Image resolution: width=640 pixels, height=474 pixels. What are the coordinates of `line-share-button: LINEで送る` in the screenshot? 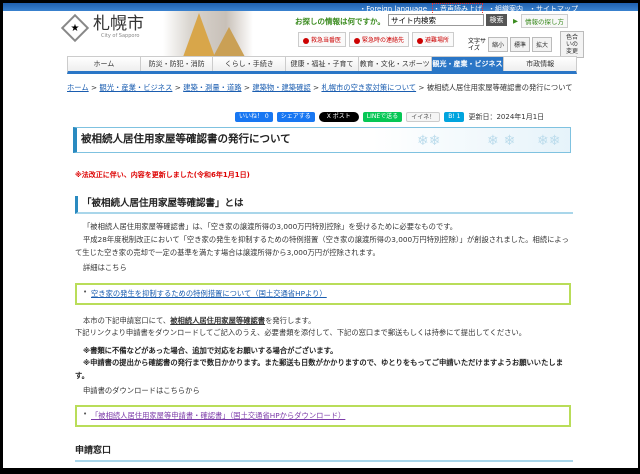 It's located at (382, 117).